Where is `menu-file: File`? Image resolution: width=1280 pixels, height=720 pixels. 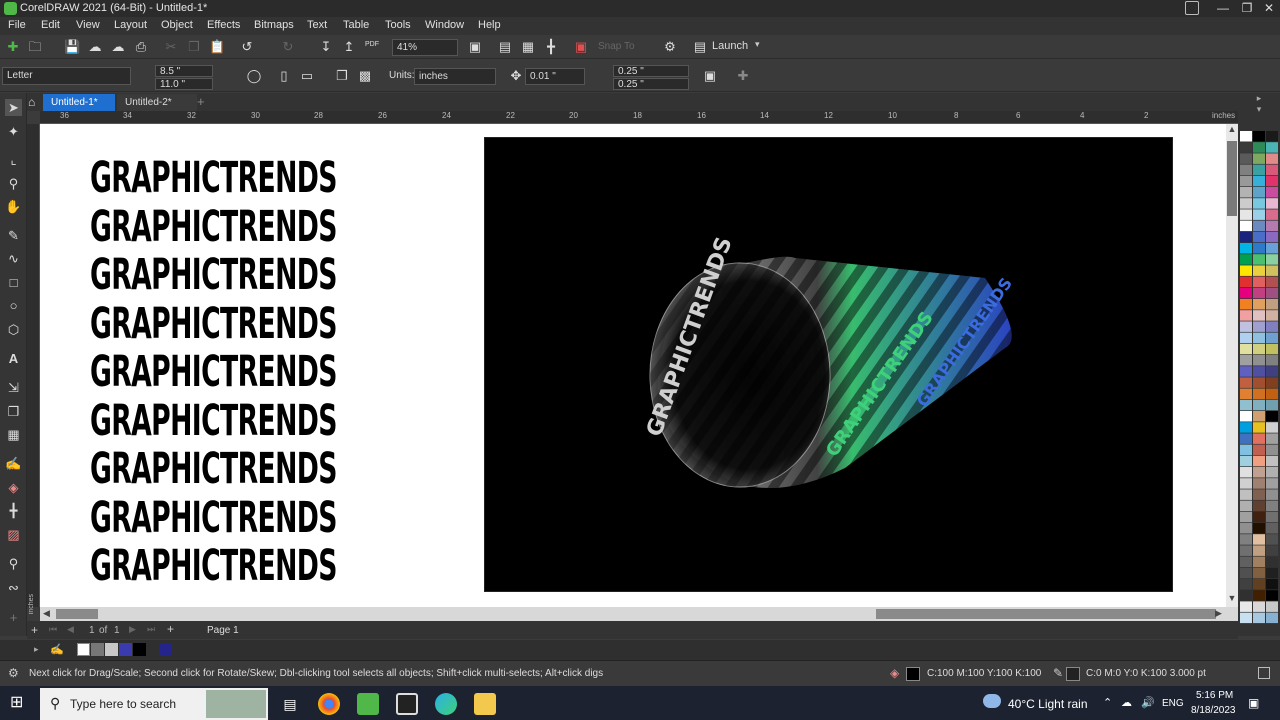
menu-file: File is located at coordinates (17, 25).